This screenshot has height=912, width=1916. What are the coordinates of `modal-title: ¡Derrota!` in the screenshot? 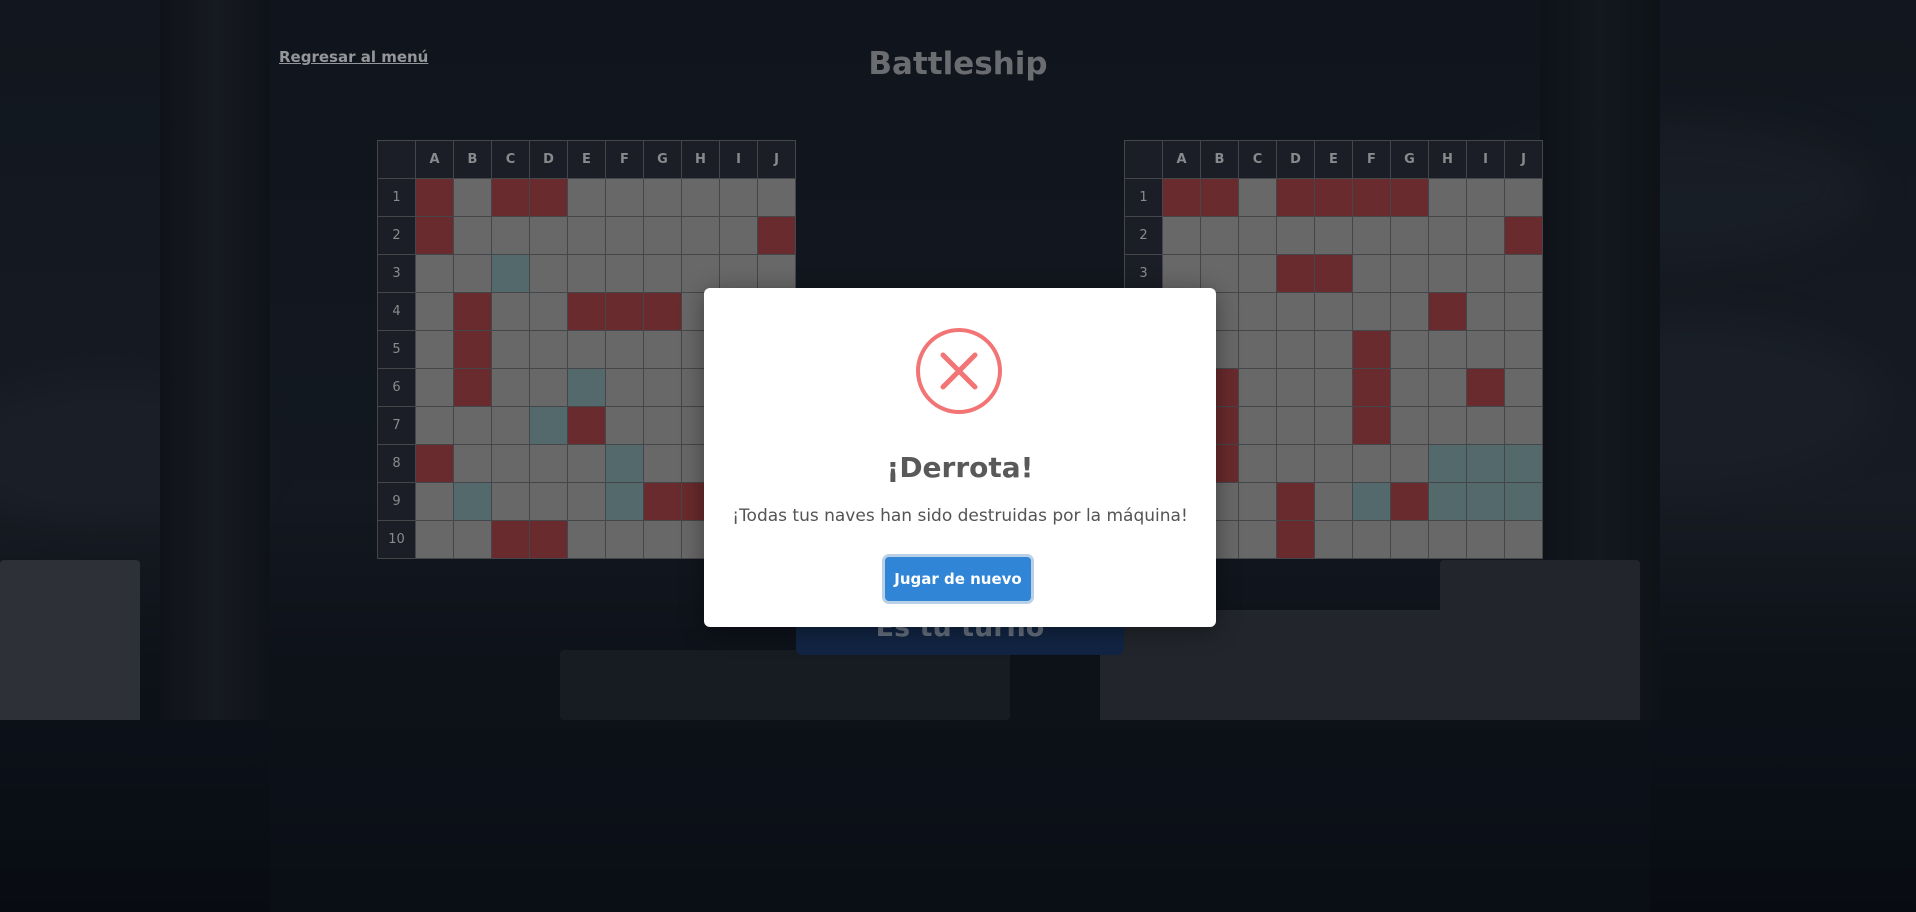 It's located at (960, 467).